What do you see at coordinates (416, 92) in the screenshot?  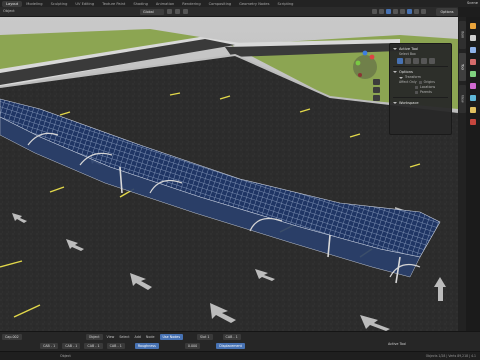 I see `parents-checkbox` at bounding box center [416, 92].